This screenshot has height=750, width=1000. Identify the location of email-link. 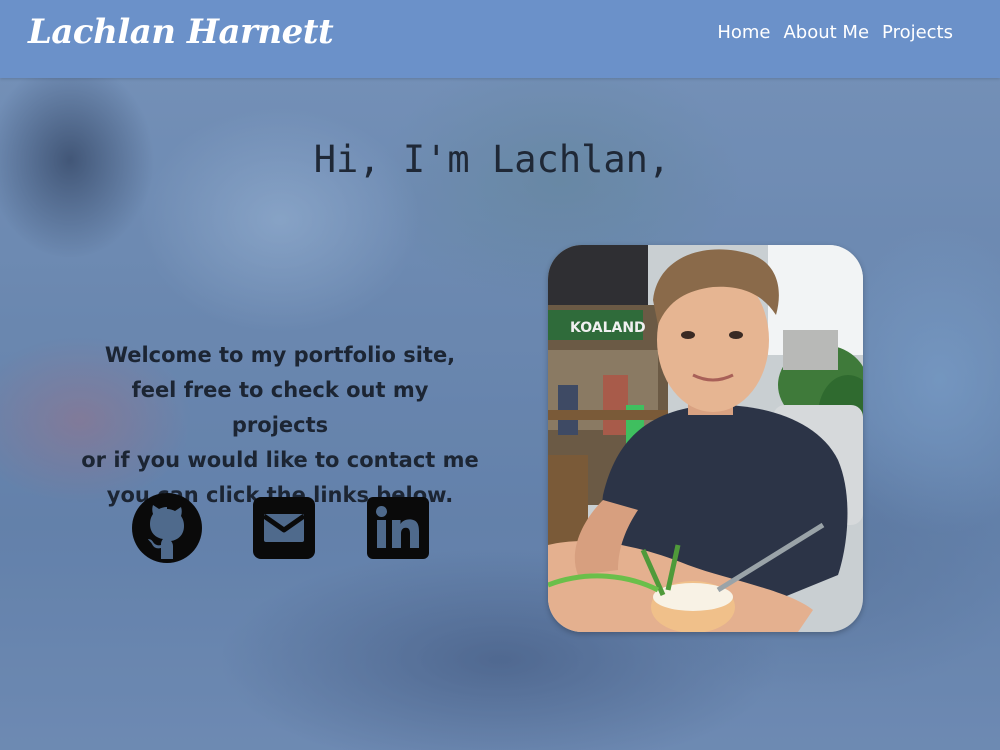
(284, 528).